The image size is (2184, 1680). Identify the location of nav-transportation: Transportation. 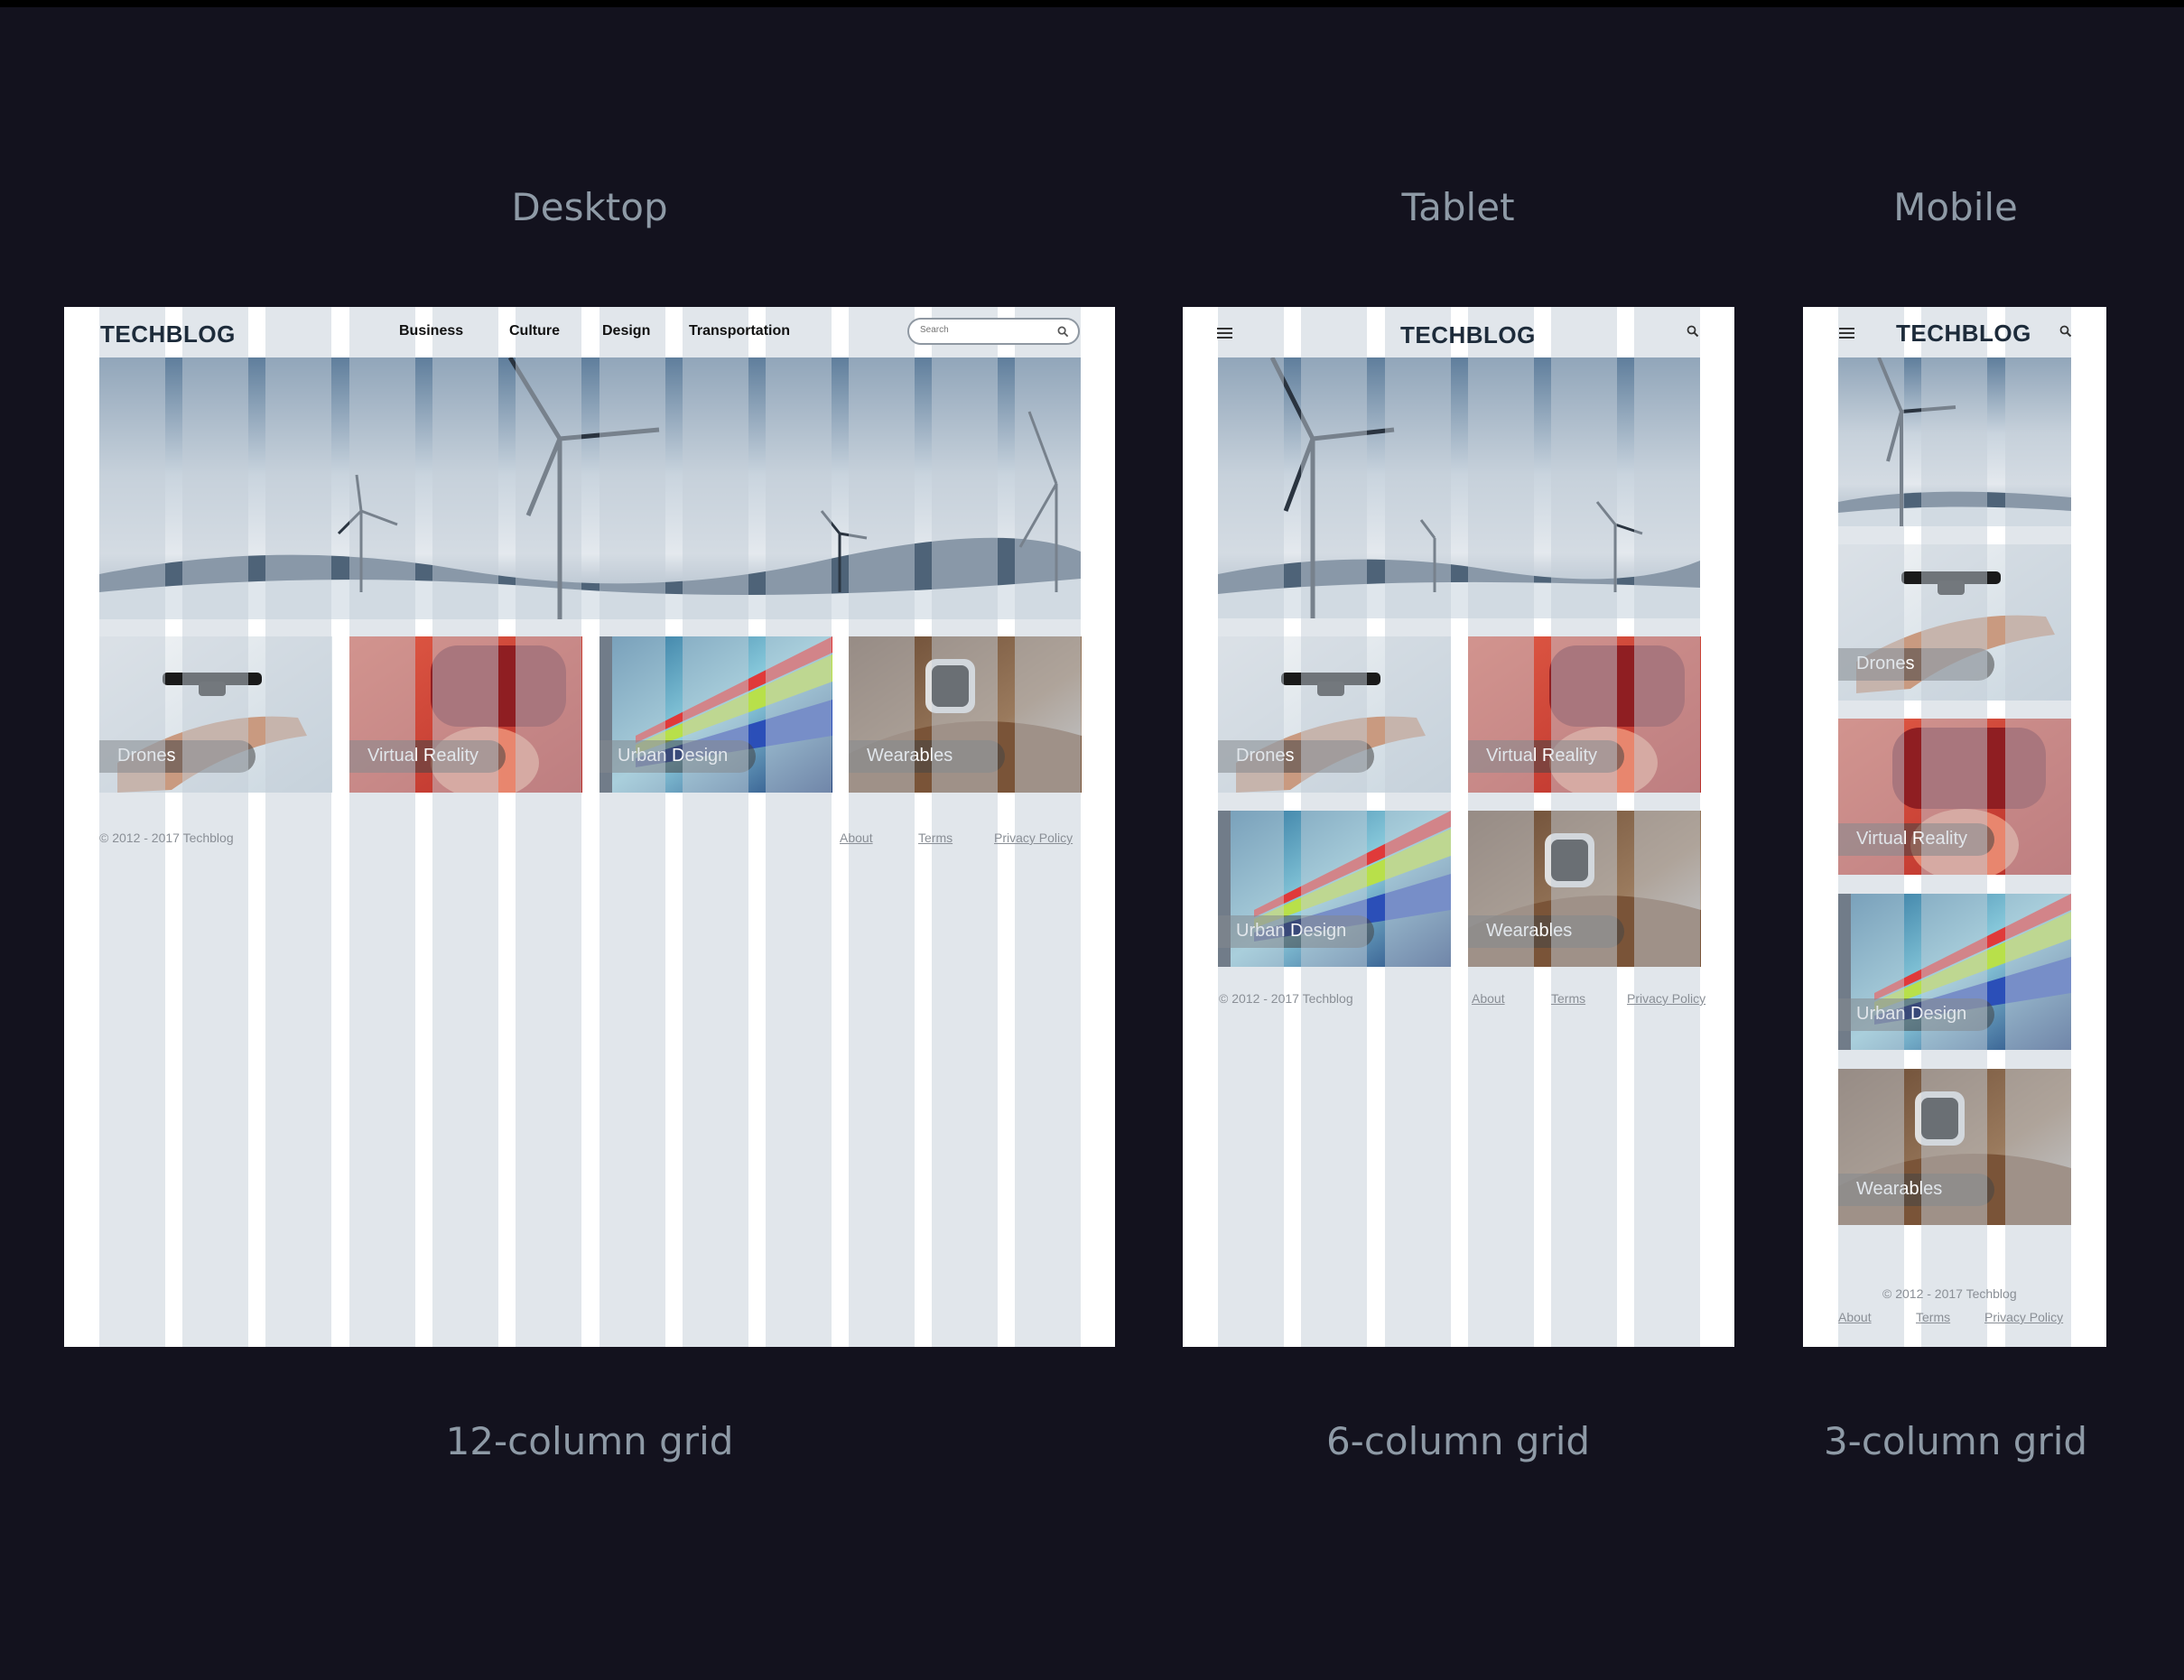
(739, 331).